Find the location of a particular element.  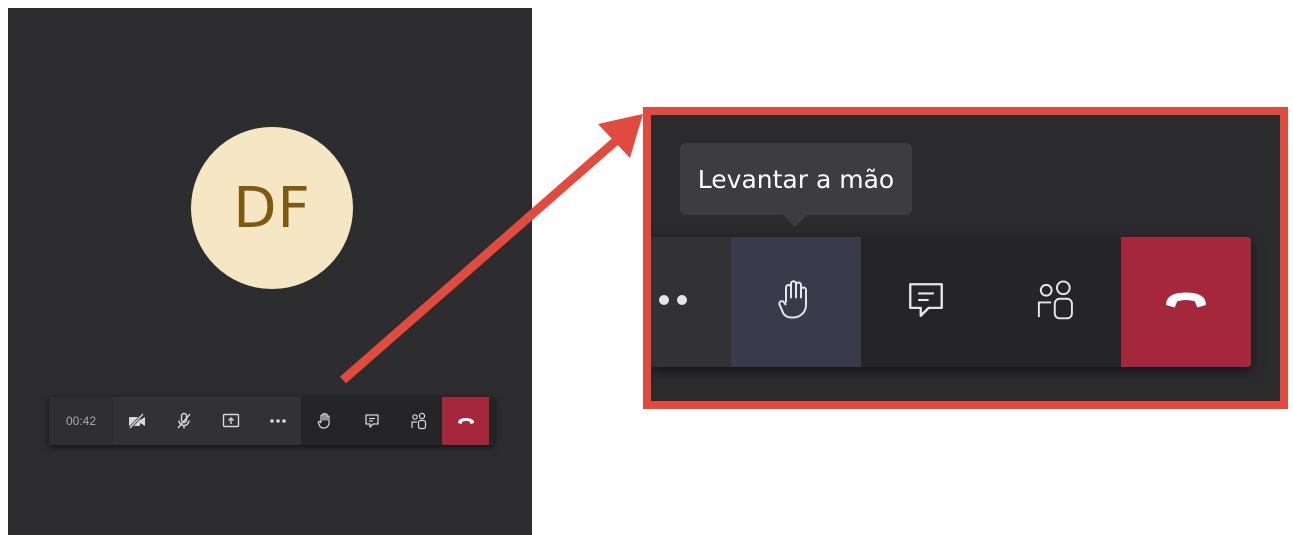

hang-up-button is located at coordinates (465, 421).